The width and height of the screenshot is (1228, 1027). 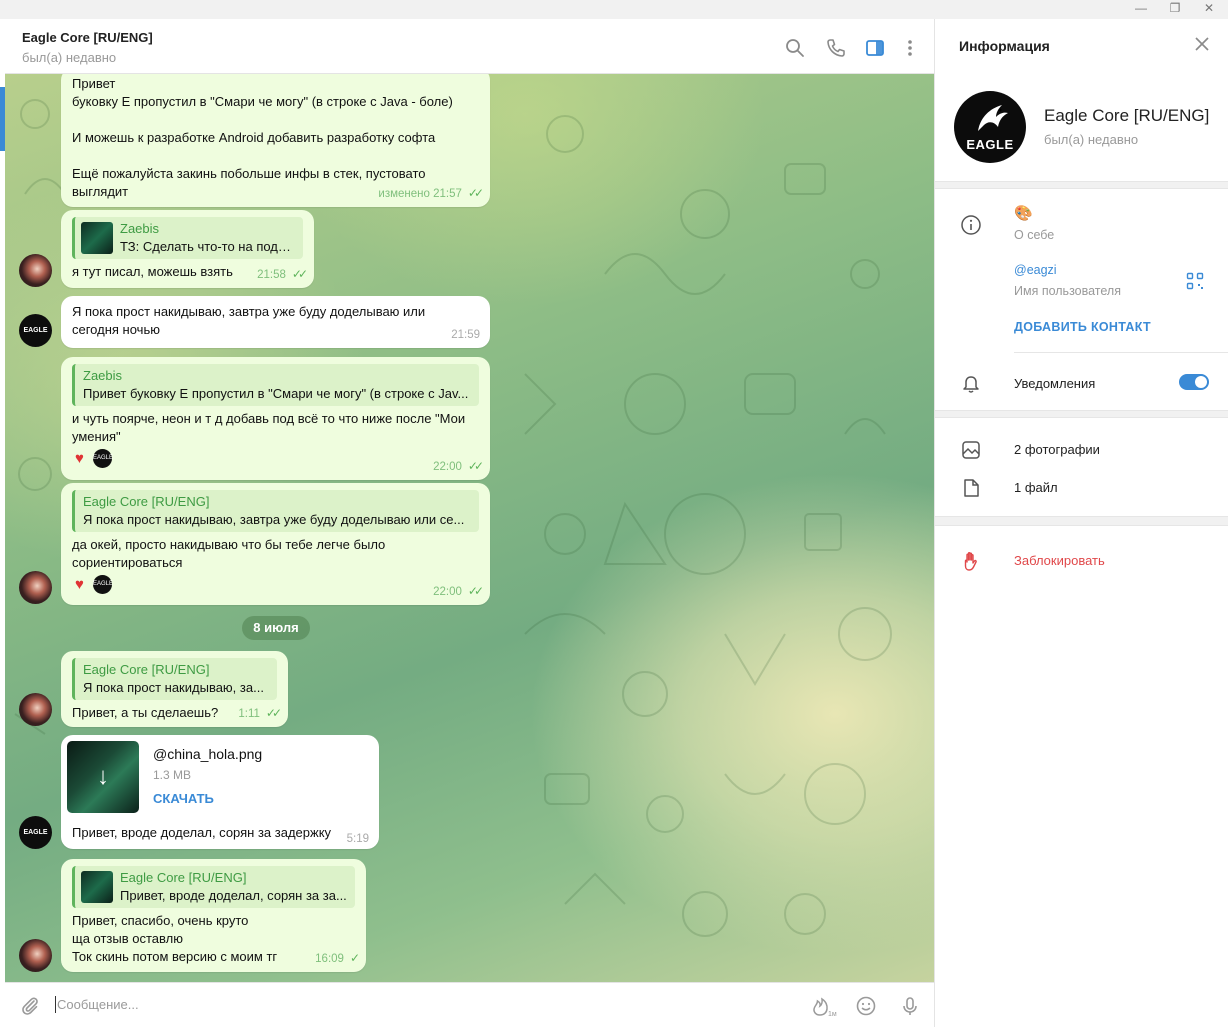 I want to click on message-meta: 21:58 ✓✓, so click(x=282, y=274).